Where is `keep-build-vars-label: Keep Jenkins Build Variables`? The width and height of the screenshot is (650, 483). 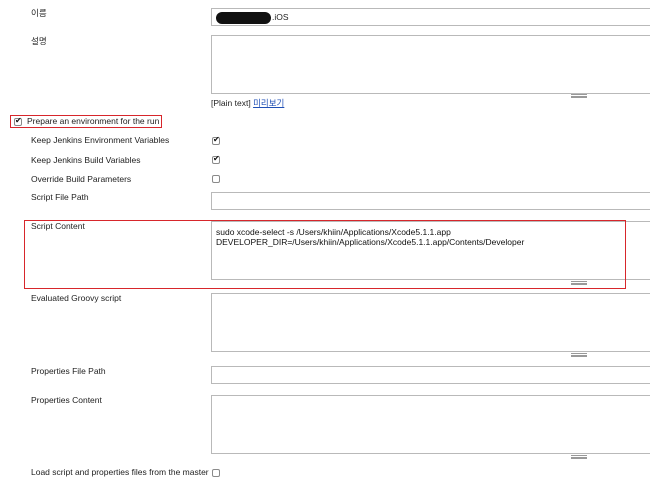 keep-build-vars-label: Keep Jenkins Build Variables is located at coordinates (86, 160).